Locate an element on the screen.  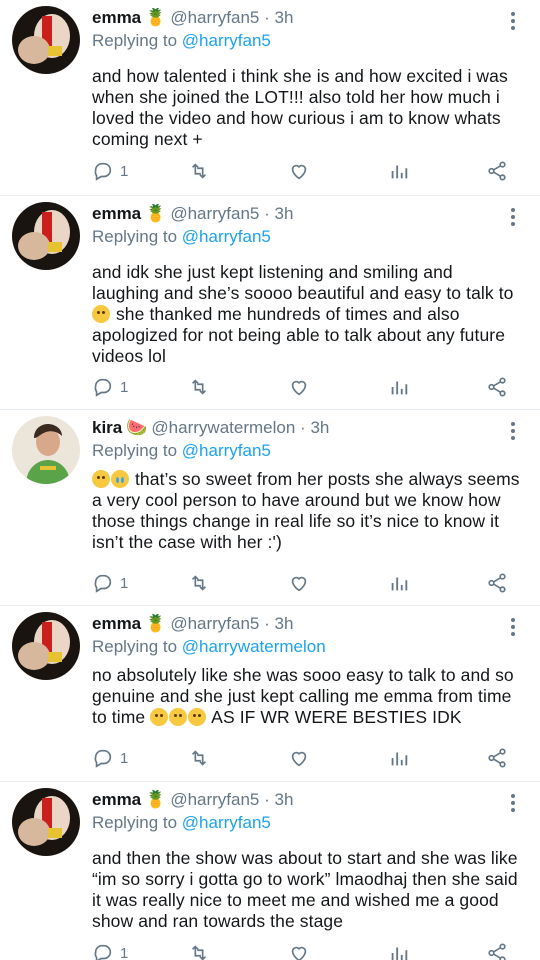
replying-to: Replying to @harrywatermelon is located at coordinates (308, 647).